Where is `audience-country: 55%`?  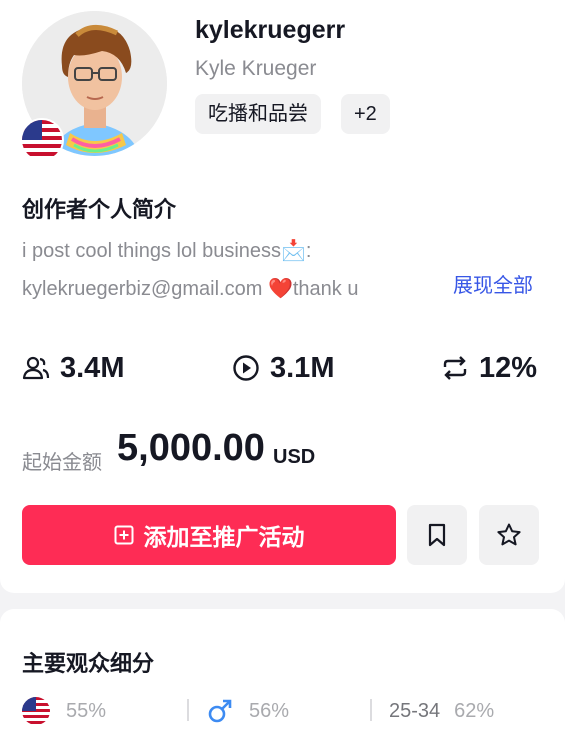 audience-country: 55% is located at coordinates (64, 711).